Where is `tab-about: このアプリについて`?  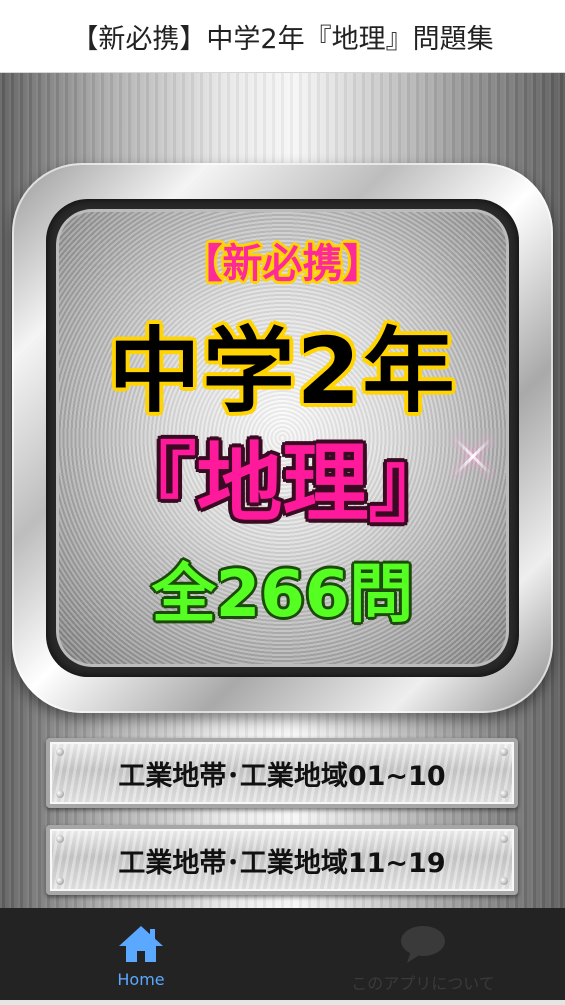 tab-about: このアプリについて is located at coordinates (423, 954).